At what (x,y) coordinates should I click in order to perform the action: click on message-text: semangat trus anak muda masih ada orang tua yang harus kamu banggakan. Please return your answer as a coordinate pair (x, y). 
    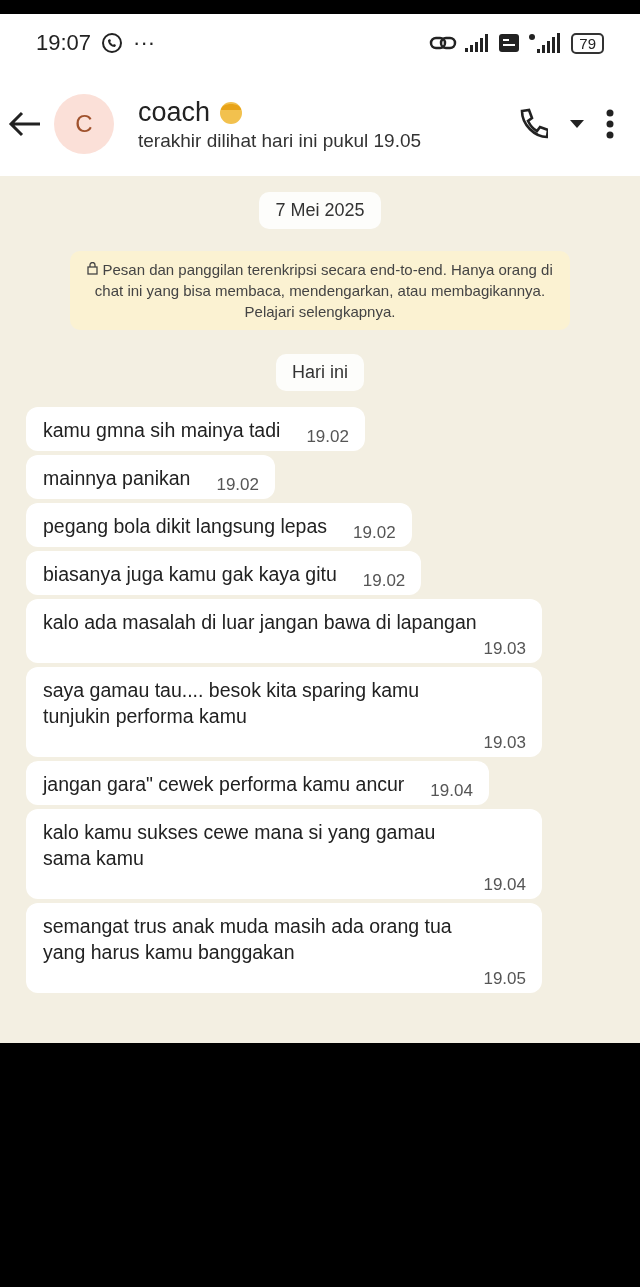
    Looking at the image, I should click on (248, 939).